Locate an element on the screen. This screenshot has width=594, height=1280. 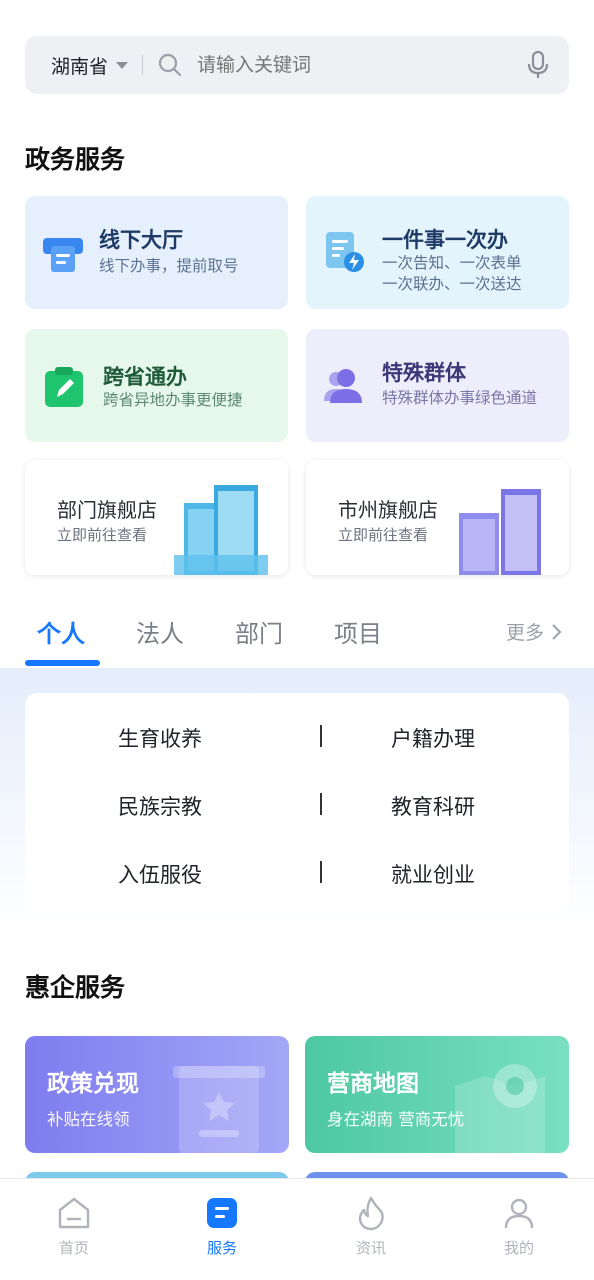
microphone-icon is located at coordinates (538, 65).